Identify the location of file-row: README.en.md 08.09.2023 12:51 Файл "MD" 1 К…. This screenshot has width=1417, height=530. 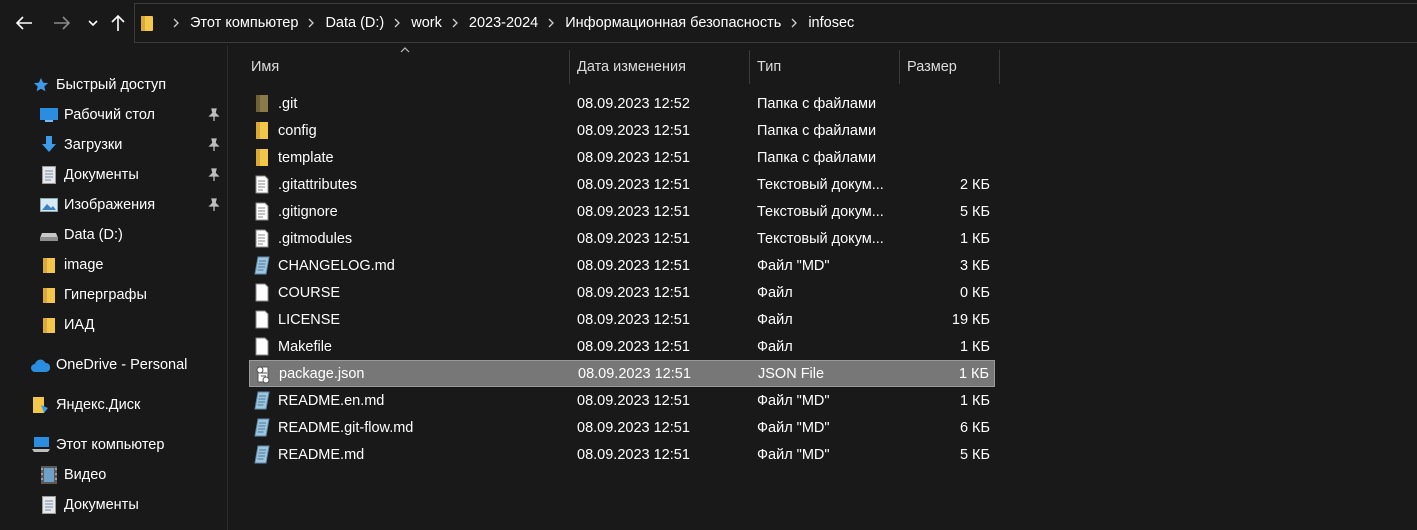
(622, 400).